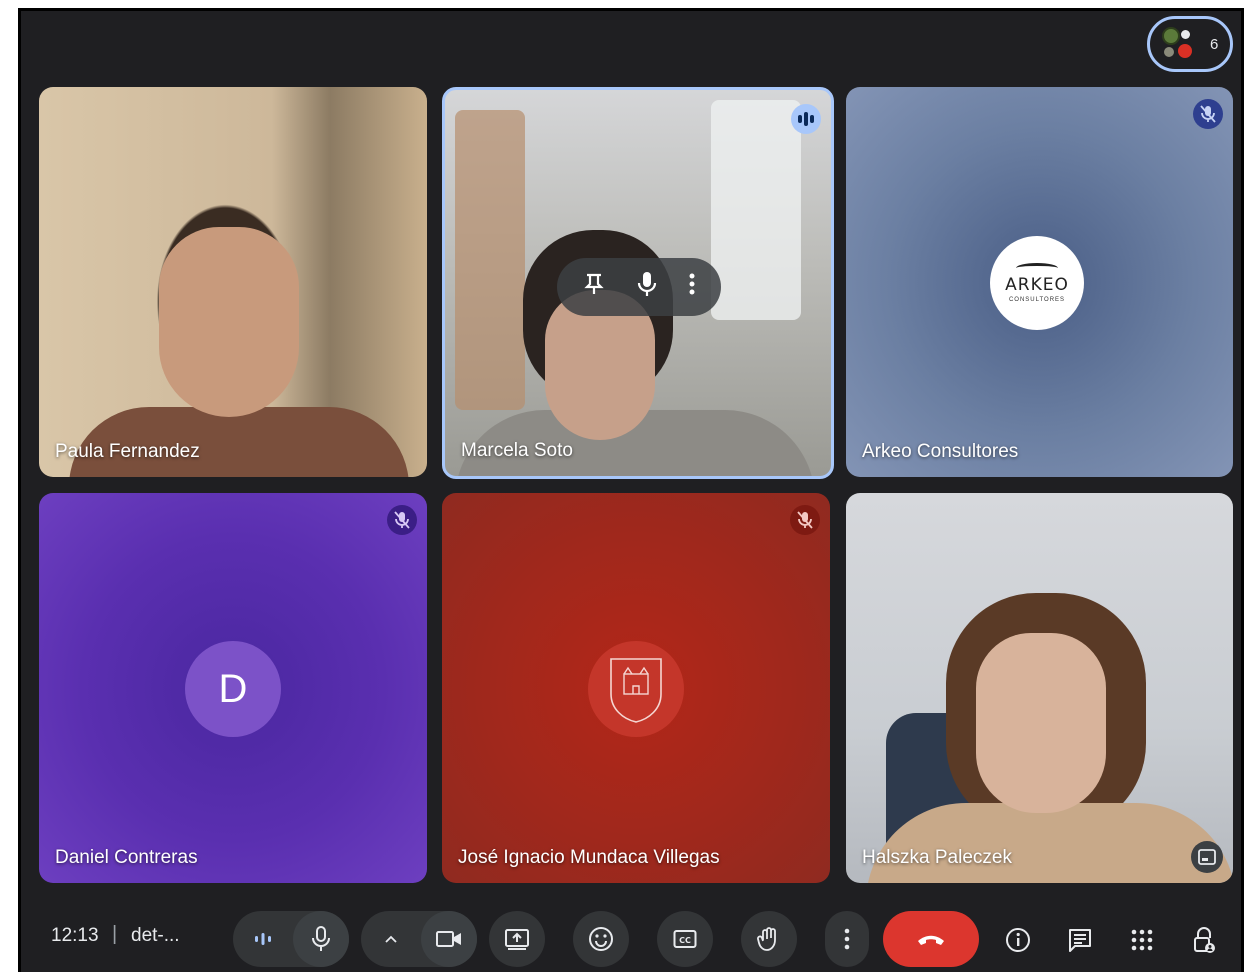 This screenshot has height=974, width=1251. What do you see at coordinates (631, 935) in the screenshot?
I see `control-bar: 12:13 | det-... CC` at bounding box center [631, 935].